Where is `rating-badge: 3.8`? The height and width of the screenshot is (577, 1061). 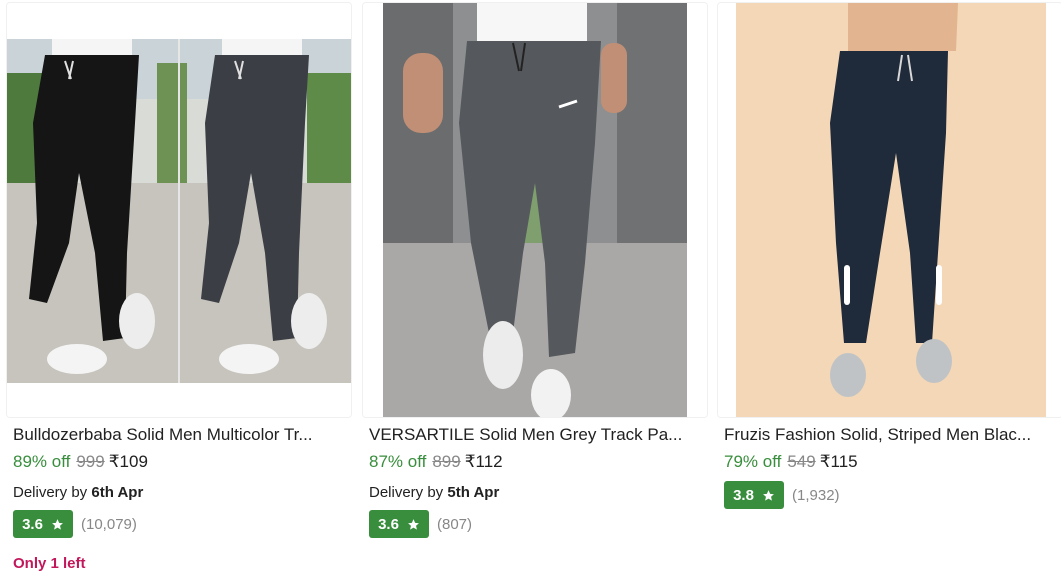 rating-badge: 3.8 is located at coordinates (754, 495).